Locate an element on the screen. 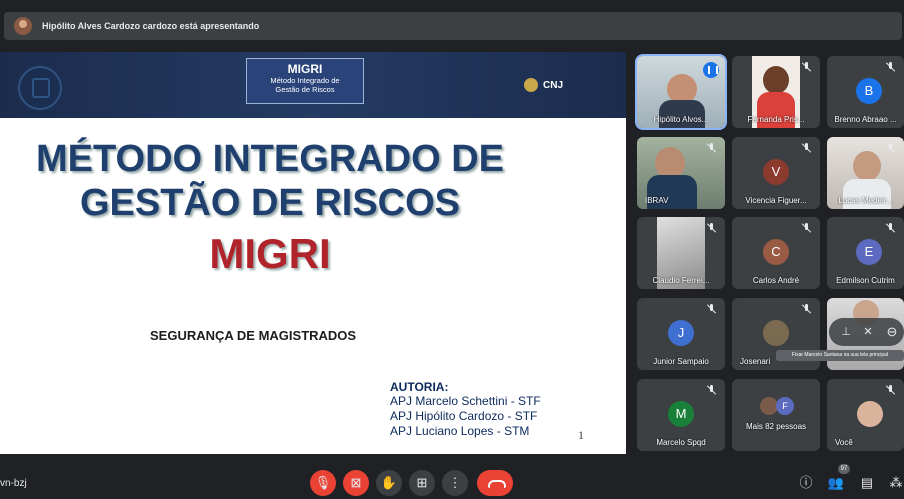 This screenshot has height=499, width=904. participant-tile: Você is located at coordinates (865, 415).